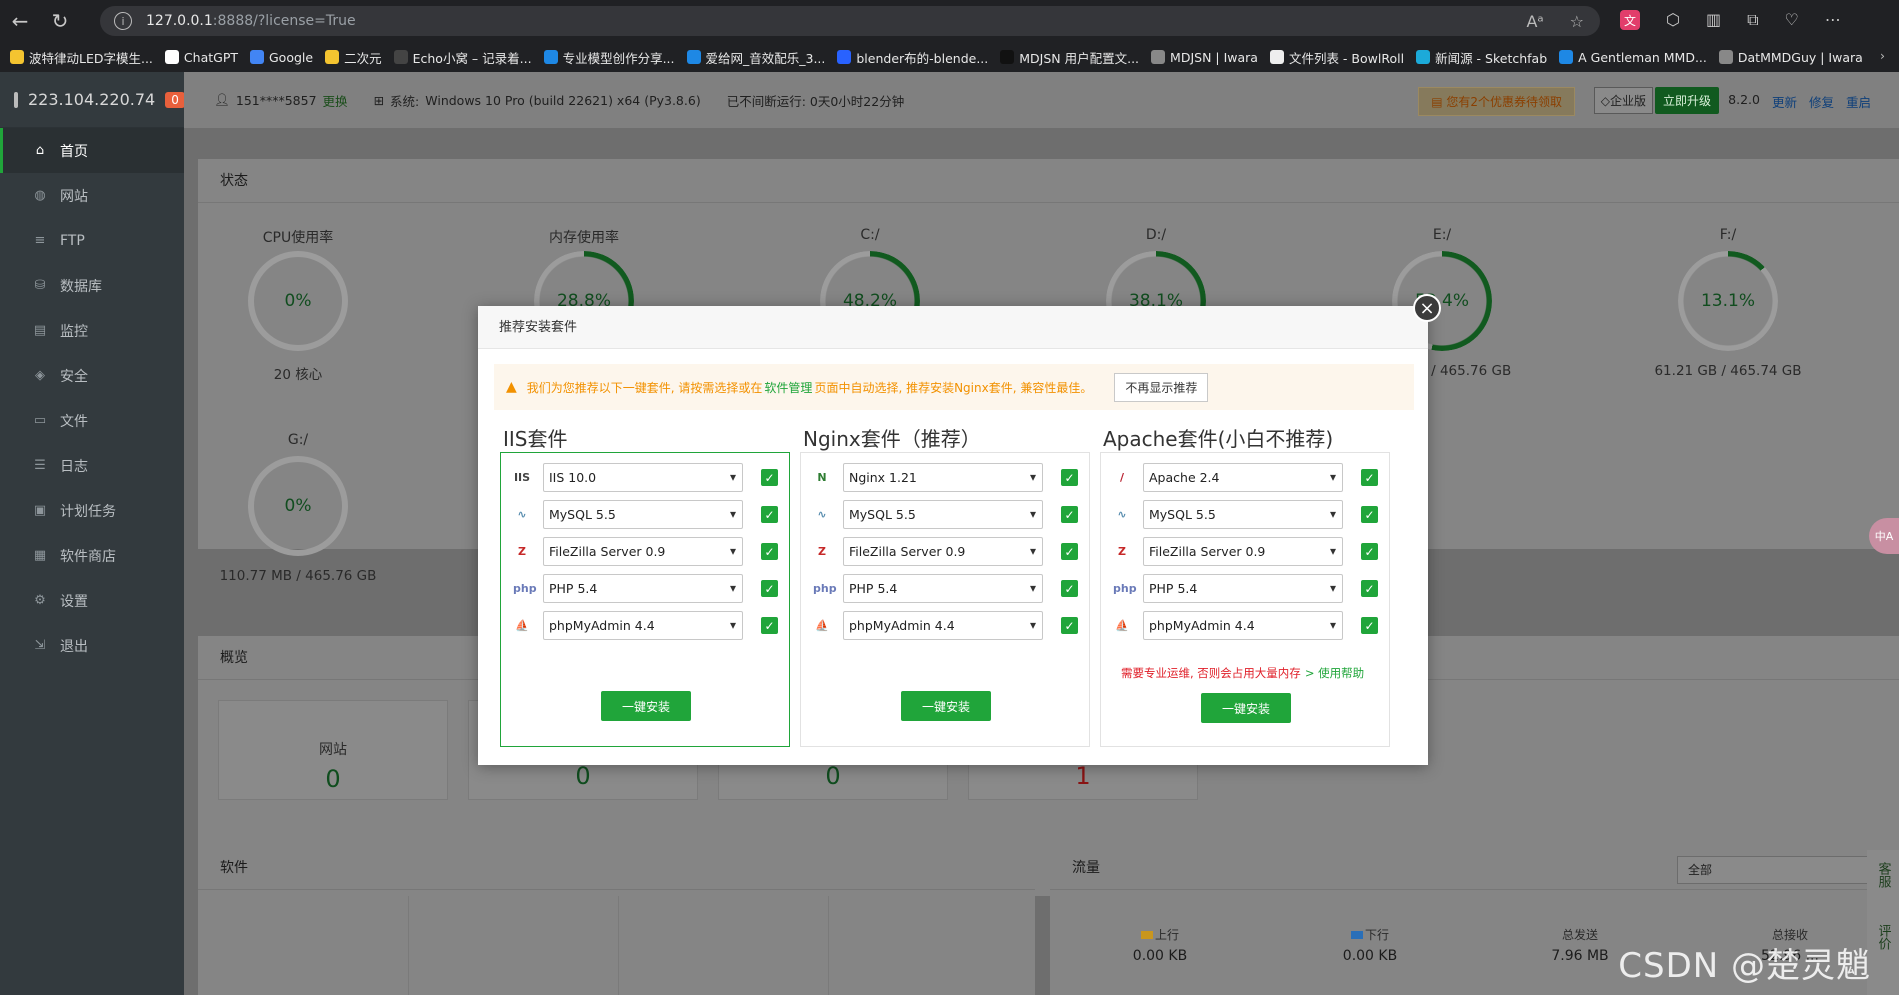  What do you see at coordinates (850, 21) in the screenshot?
I see `address-bar: i 127.0.0.1:8888/?license=True Aᵃ ☆` at bounding box center [850, 21].